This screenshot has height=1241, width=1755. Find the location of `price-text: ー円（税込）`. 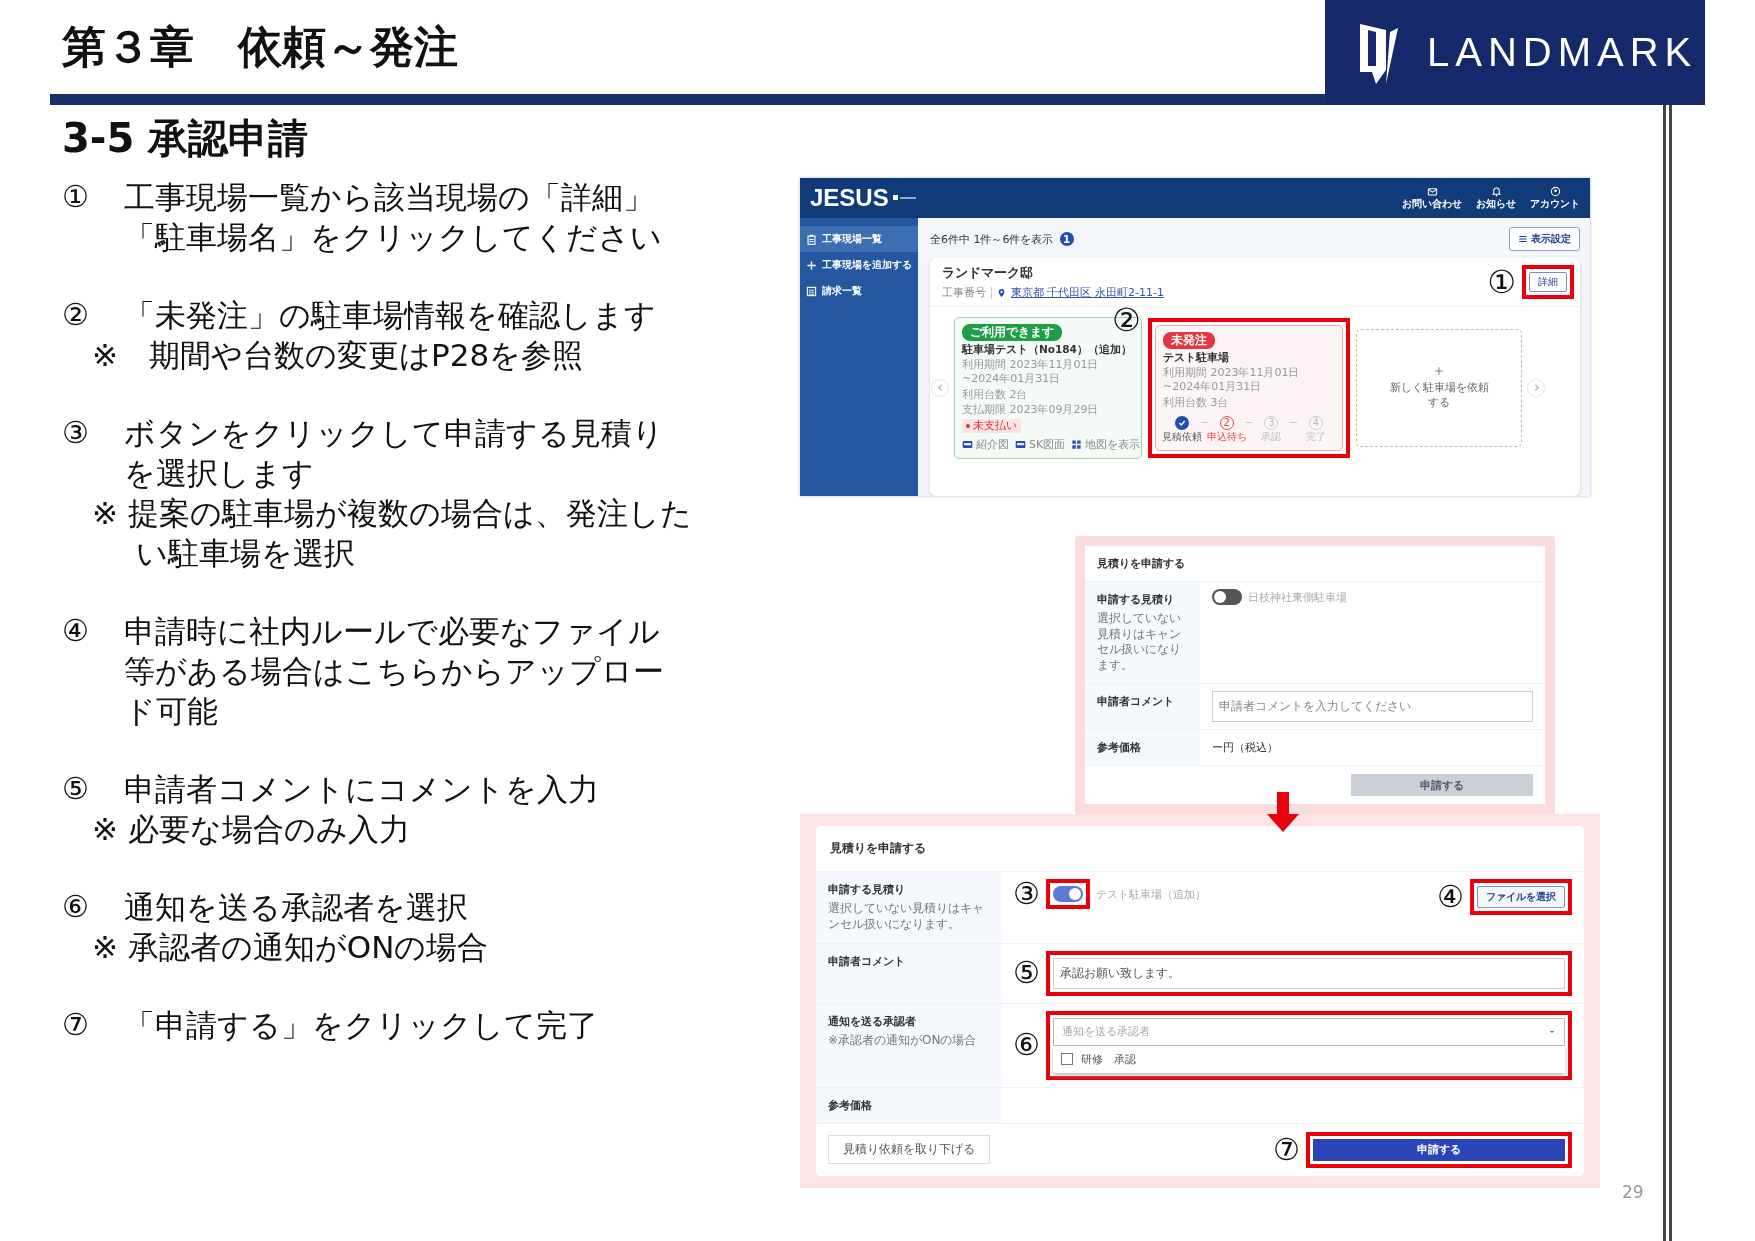

price-text: ー円（税込） is located at coordinates (1245, 748).